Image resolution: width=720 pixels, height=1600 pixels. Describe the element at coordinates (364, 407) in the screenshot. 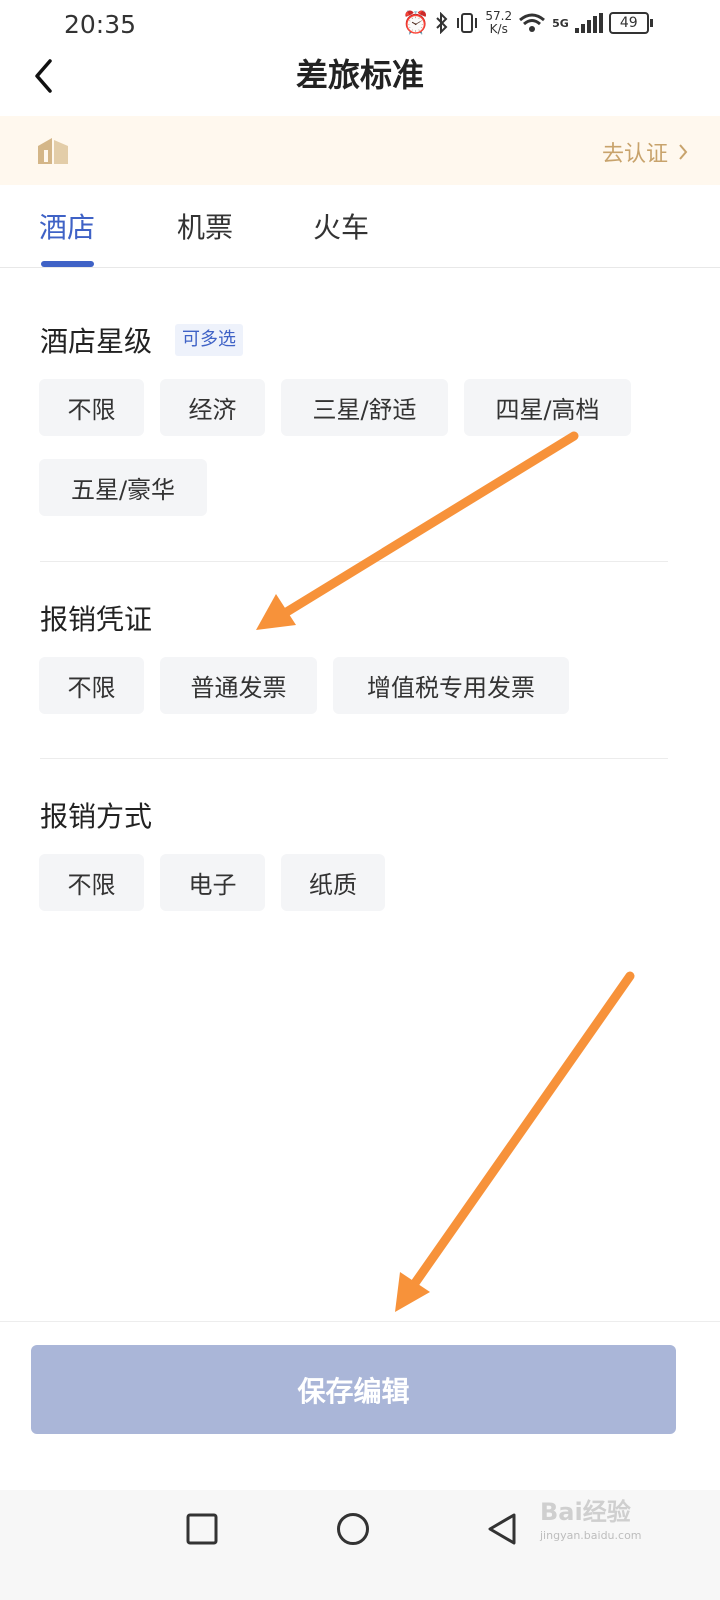

I see `star-option-three-star: 三星/舒适` at that location.